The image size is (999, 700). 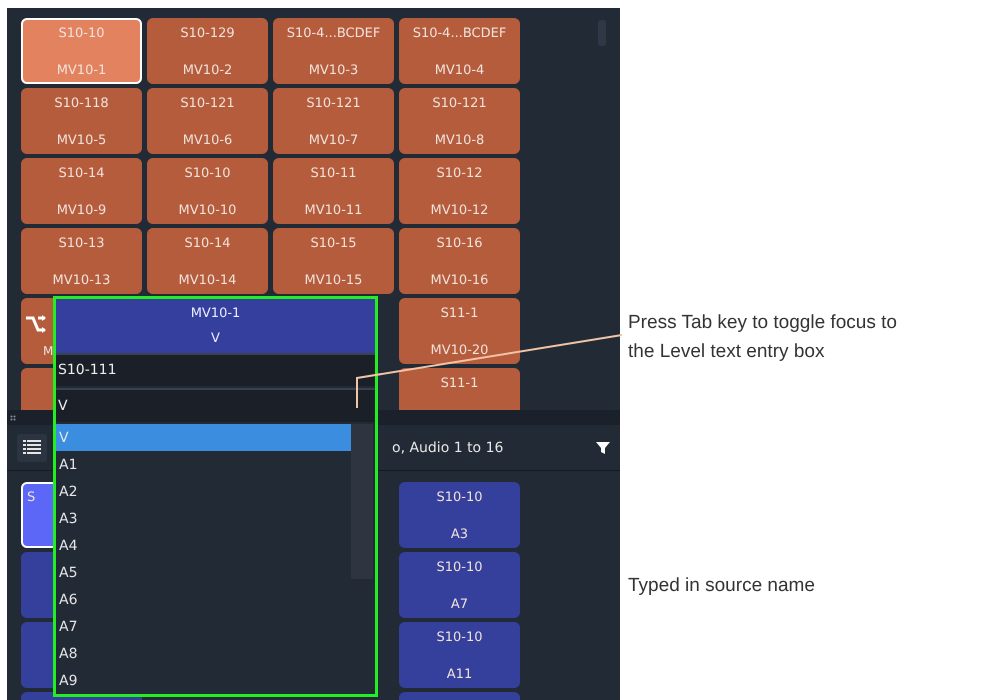 I want to click on scrollbar-track, so click(x=362, y=501).